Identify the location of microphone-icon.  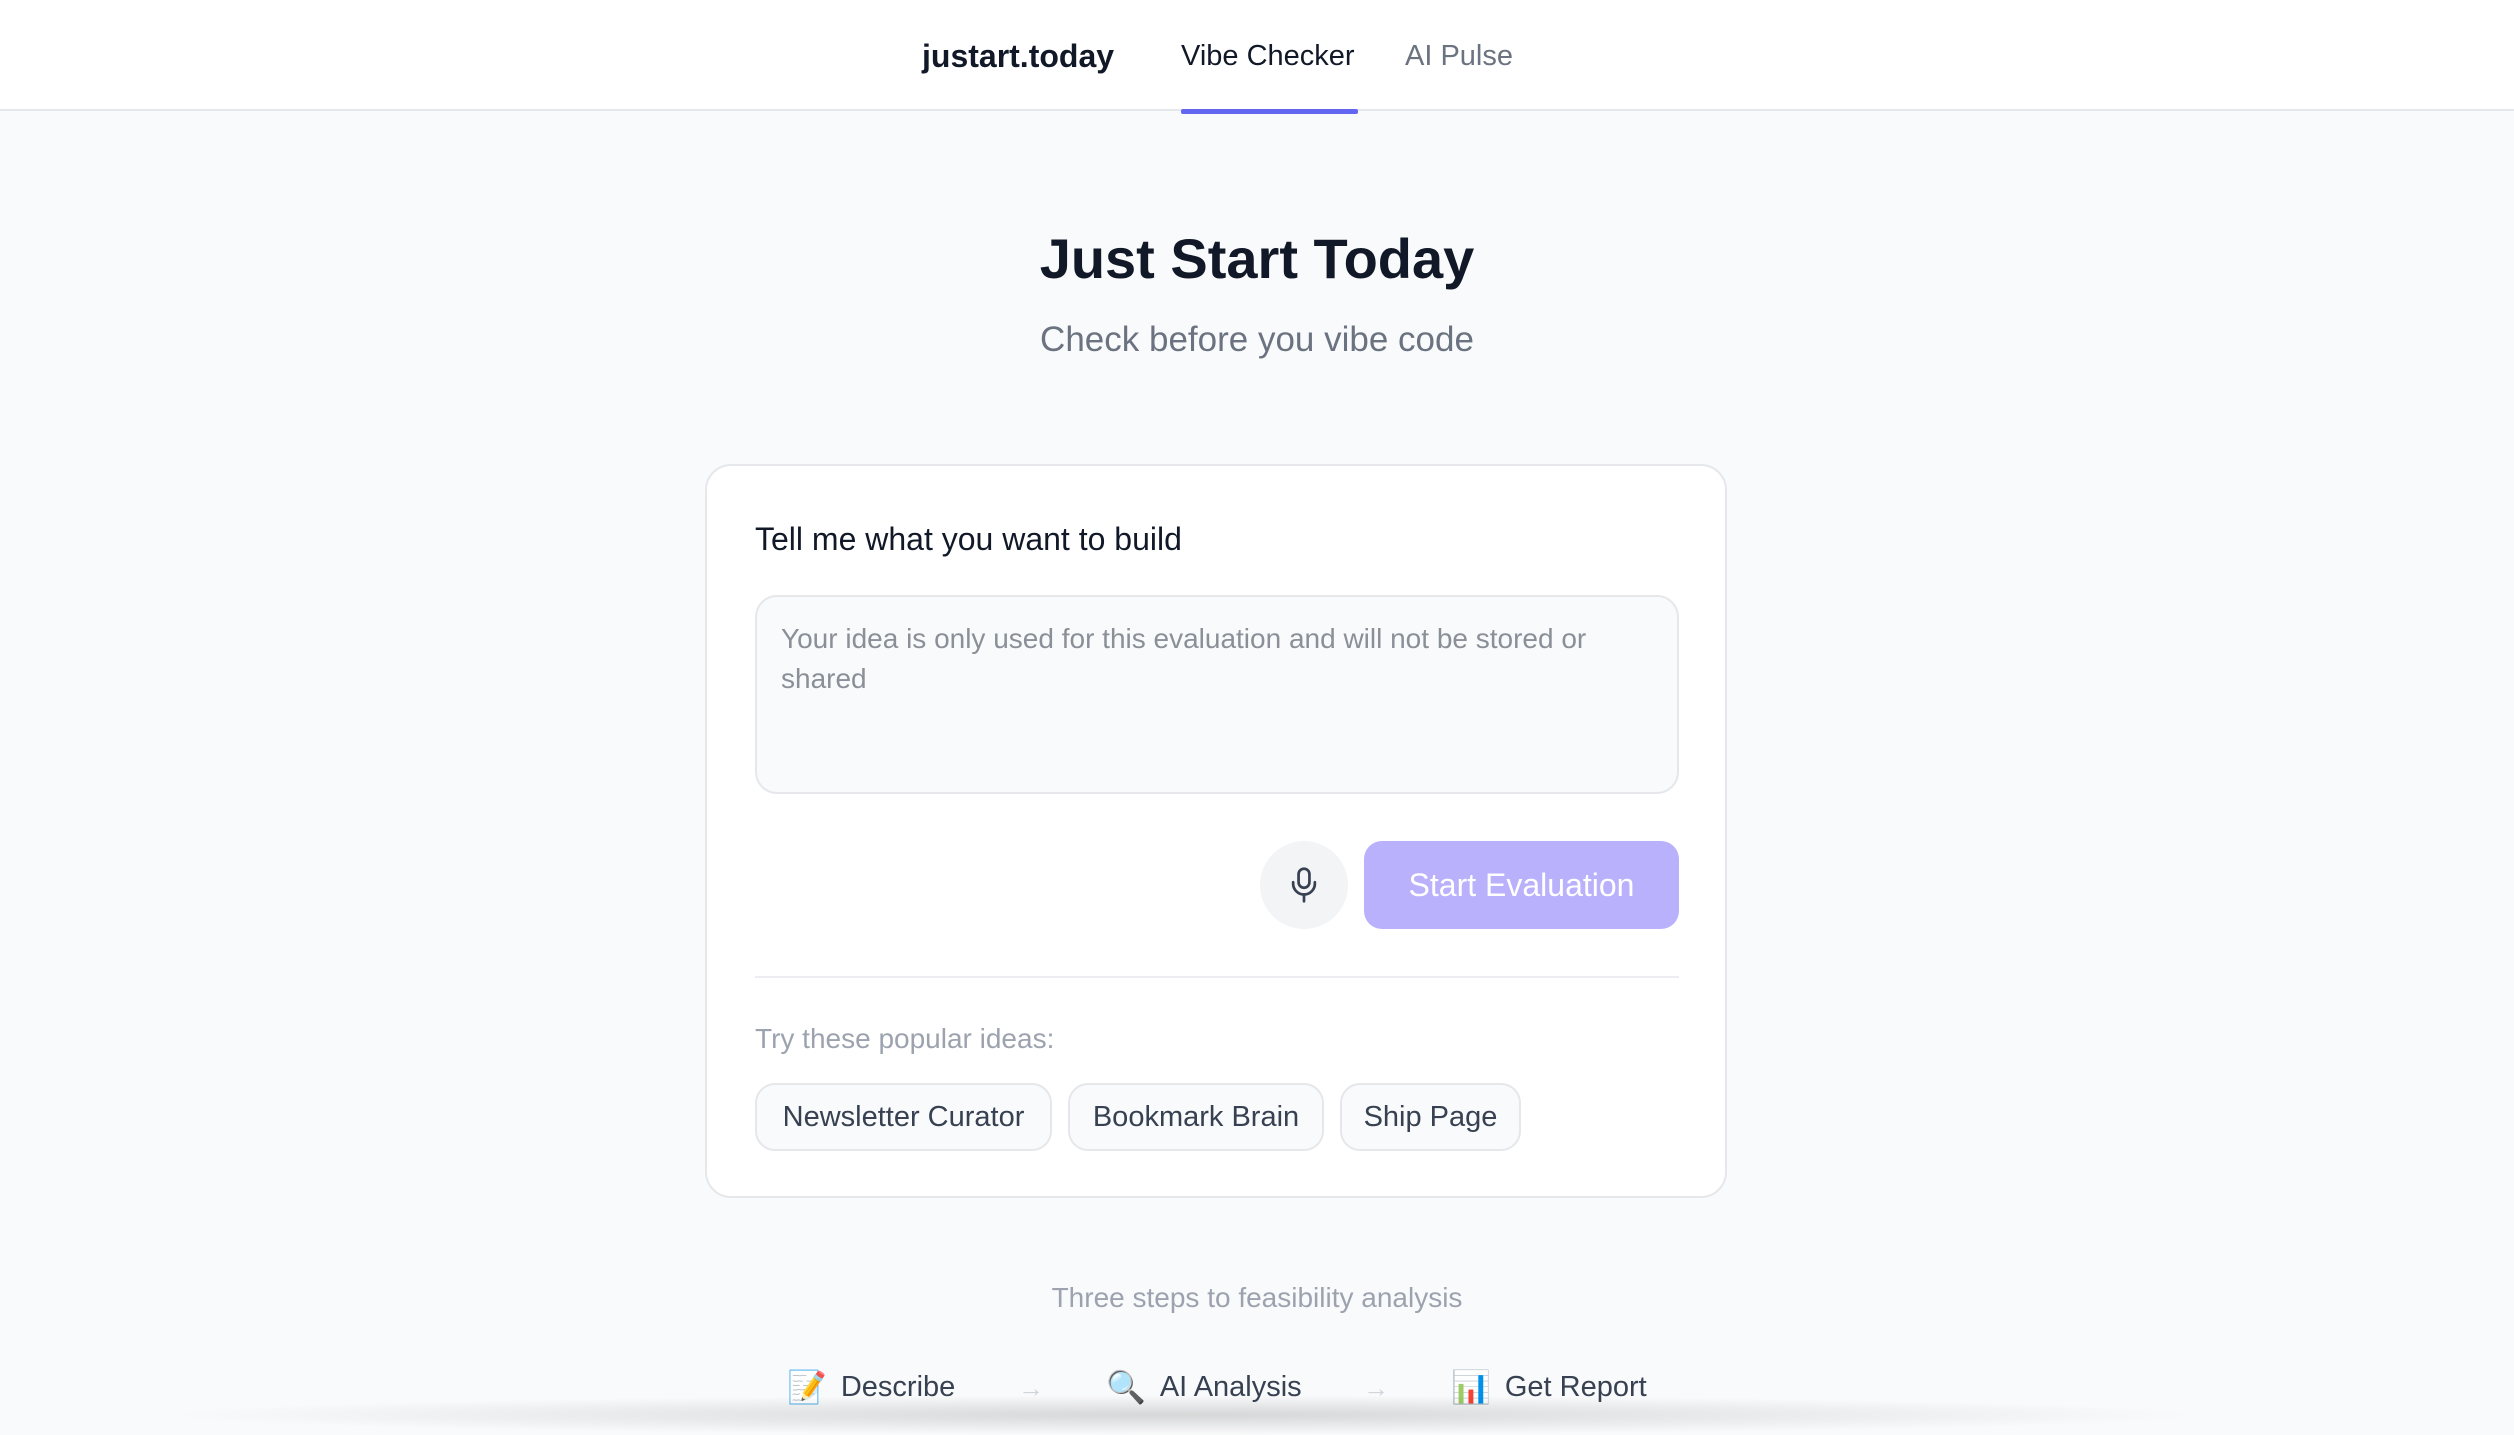
(1304, 885).